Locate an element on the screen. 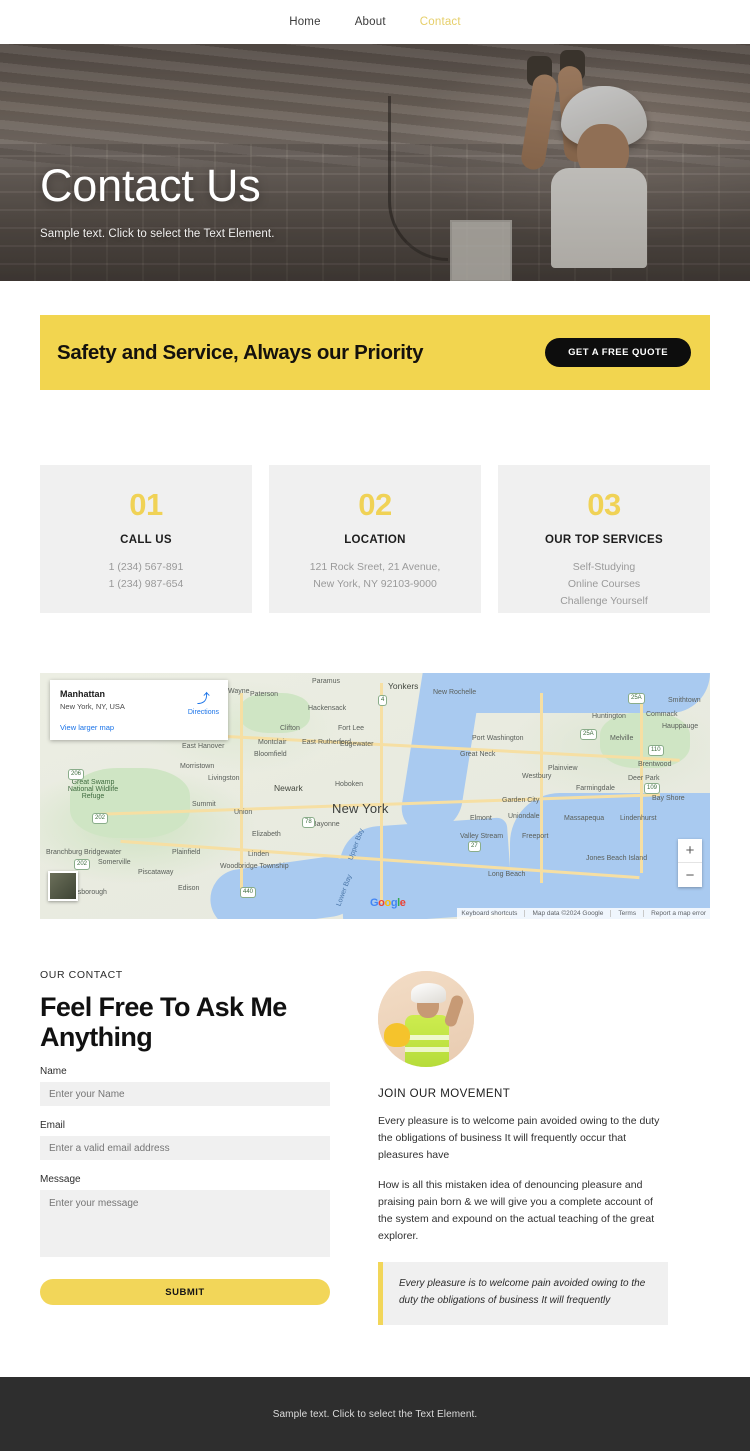 The width and height of the screenshot is (750, 1451). card-line-service-2: Online Courses is located at coordinates (604, 584).